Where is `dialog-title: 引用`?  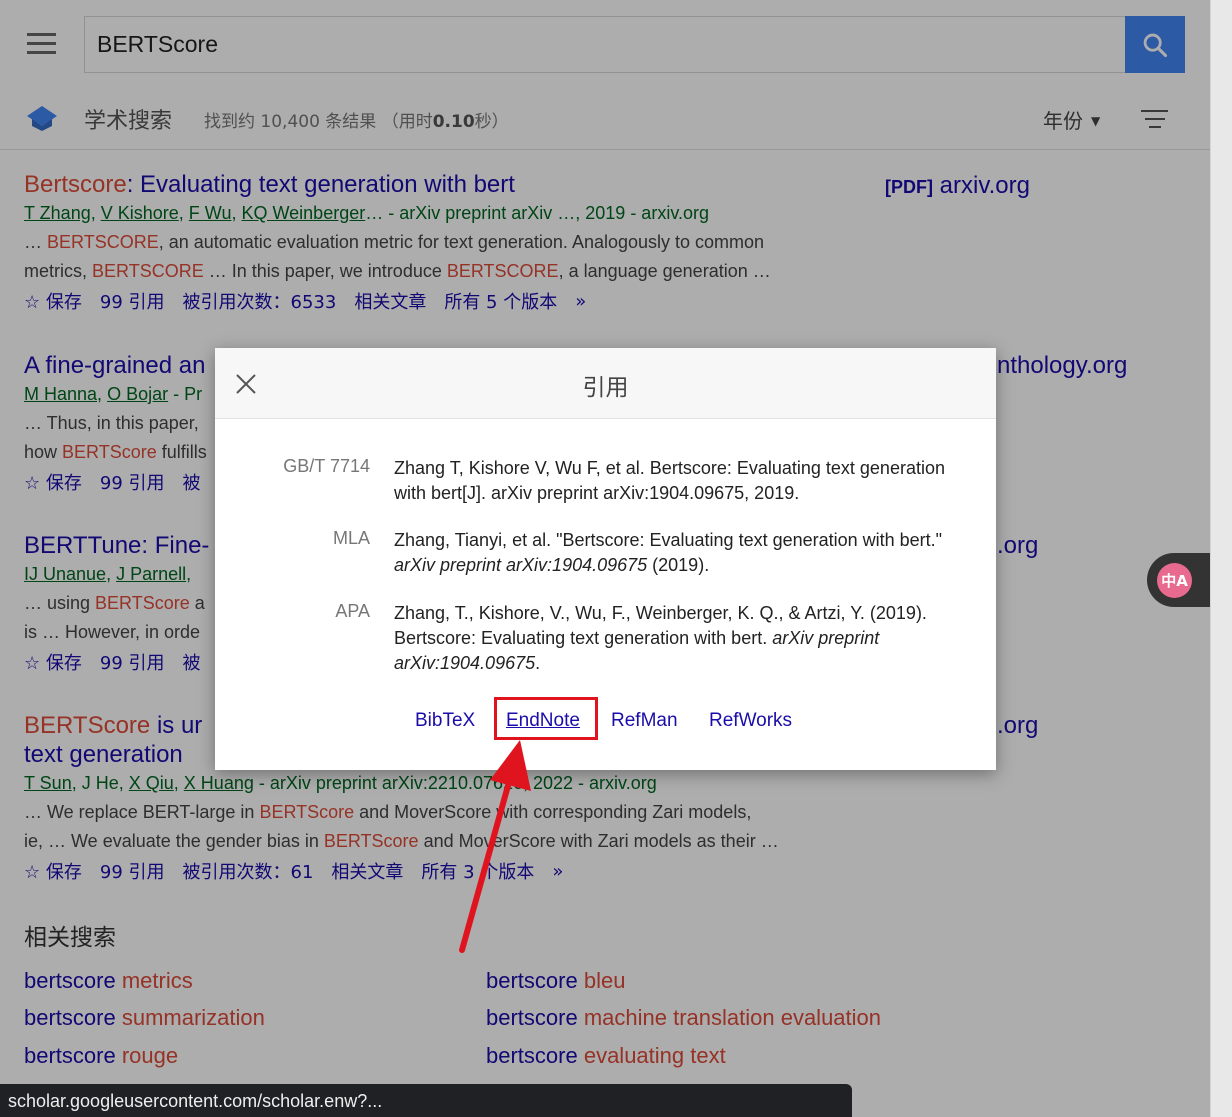 dialog-title: 引用 is located at coordinates (605, 388).